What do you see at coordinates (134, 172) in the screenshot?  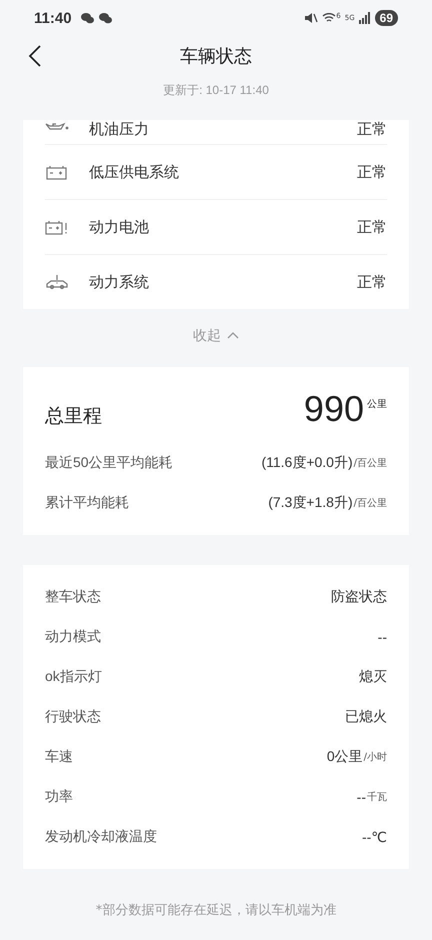 I see `check-label: 低压供电系统` at bounding box center [134, 172].